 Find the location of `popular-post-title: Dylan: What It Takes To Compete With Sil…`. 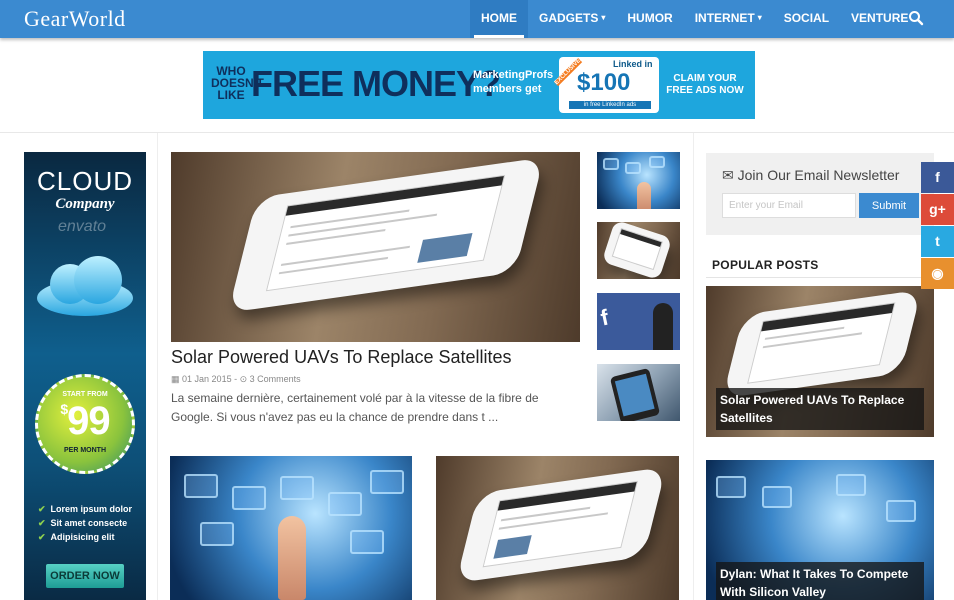

popular-post-title: Dylan: What It Takes To Compete With Sil… is located at coordinates (820, 581).